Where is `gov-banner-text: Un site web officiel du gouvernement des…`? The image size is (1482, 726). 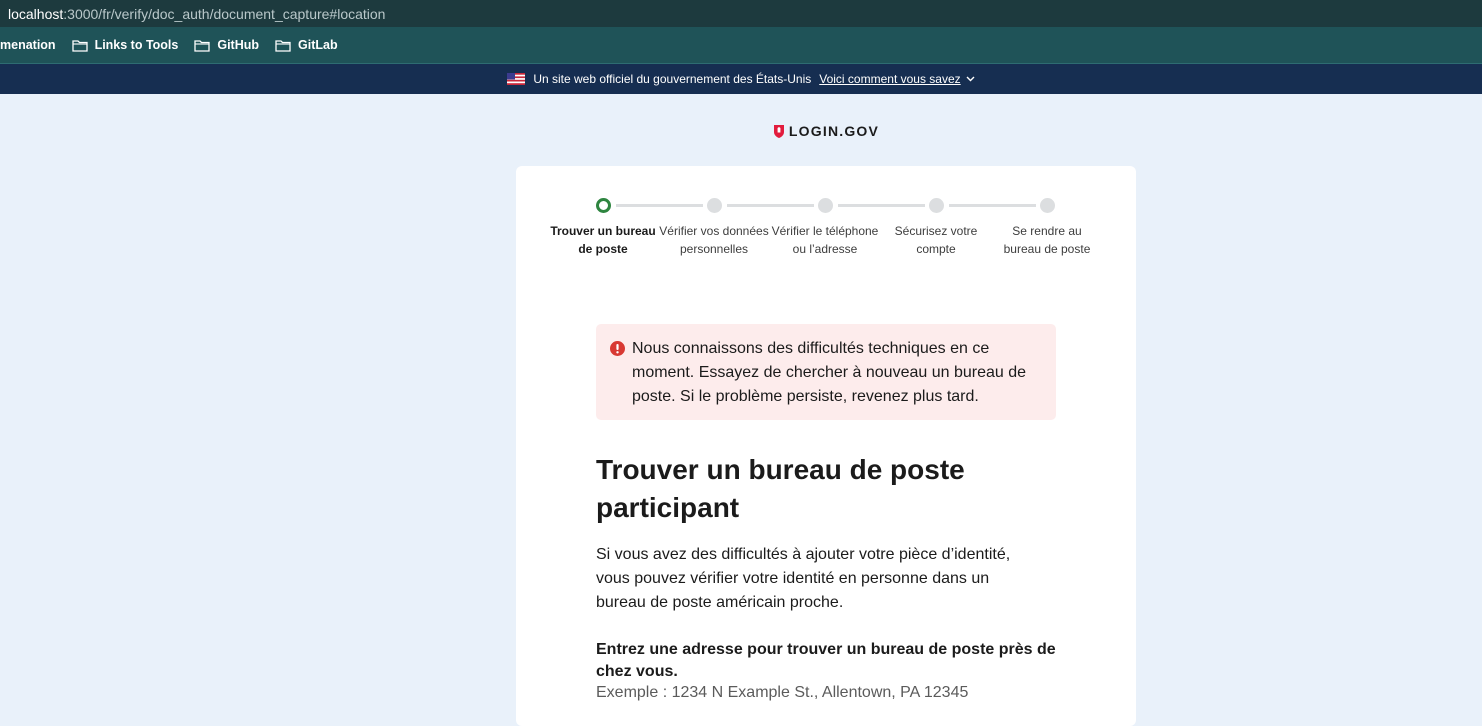
gov-banner-text: Un site web officiel du gouvernement des… is located at coordinates (672, 79).